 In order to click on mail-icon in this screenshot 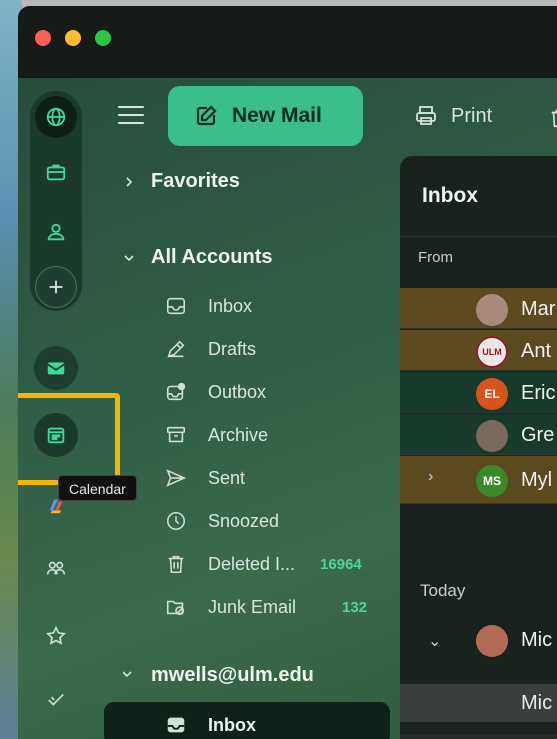, I will do `click(56, 368)`.